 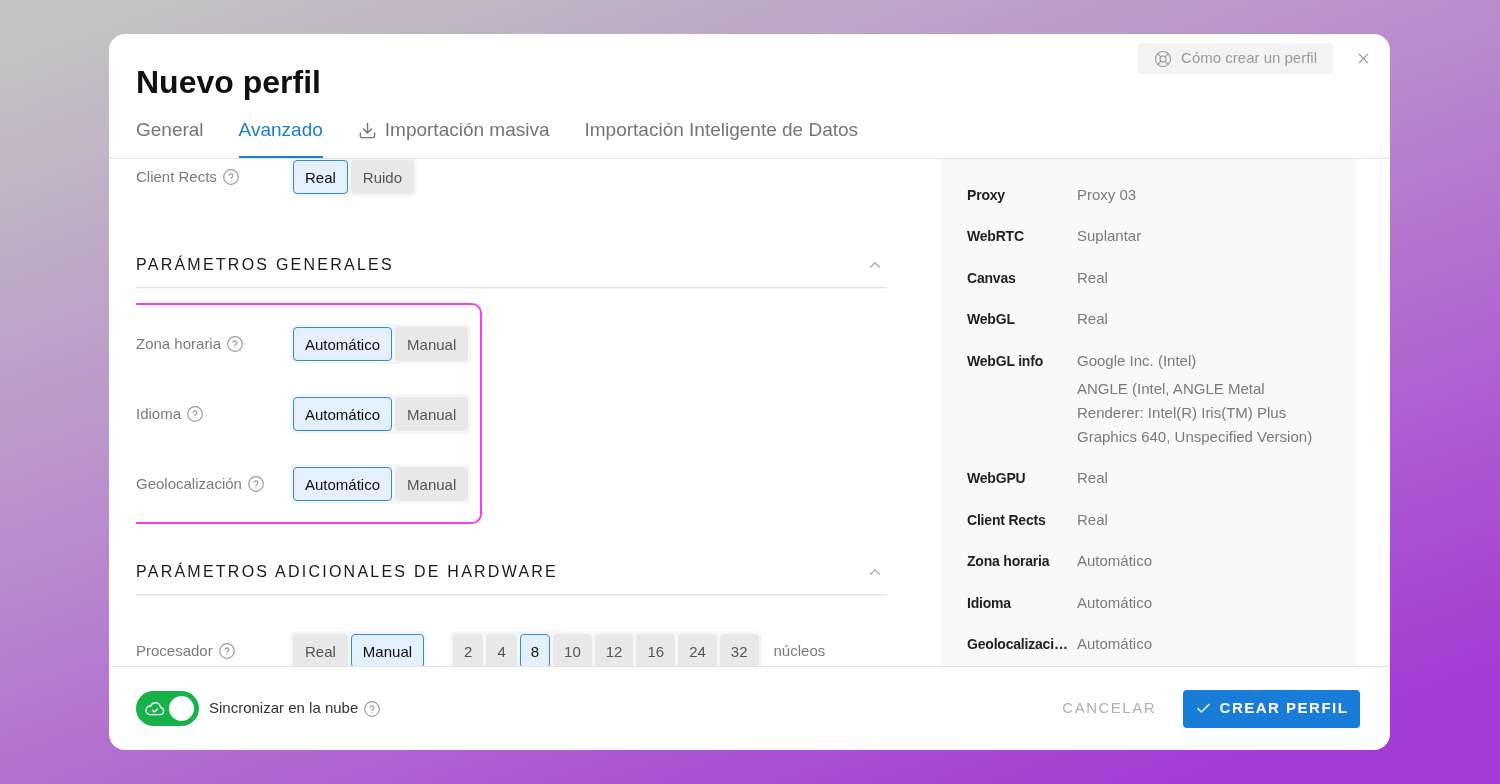 I want to click on download-icon, so click(x=367, y=130).